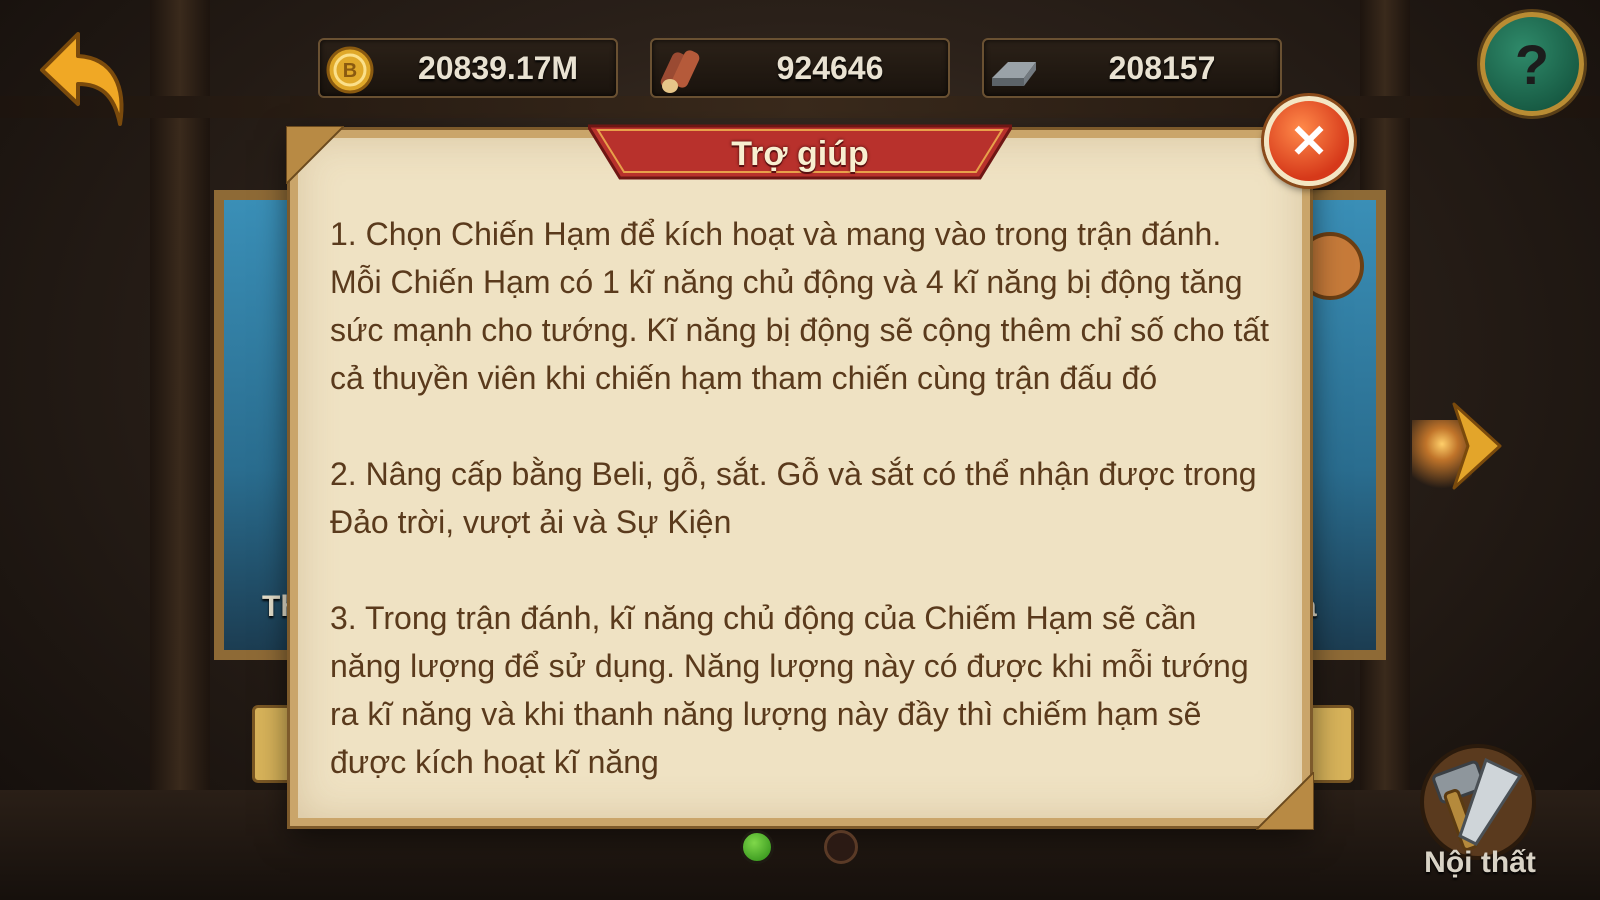 The height and width of the screenshot is (900, 1600). I want to click on dialog-title: Trợ giúp, so click(800, 153).